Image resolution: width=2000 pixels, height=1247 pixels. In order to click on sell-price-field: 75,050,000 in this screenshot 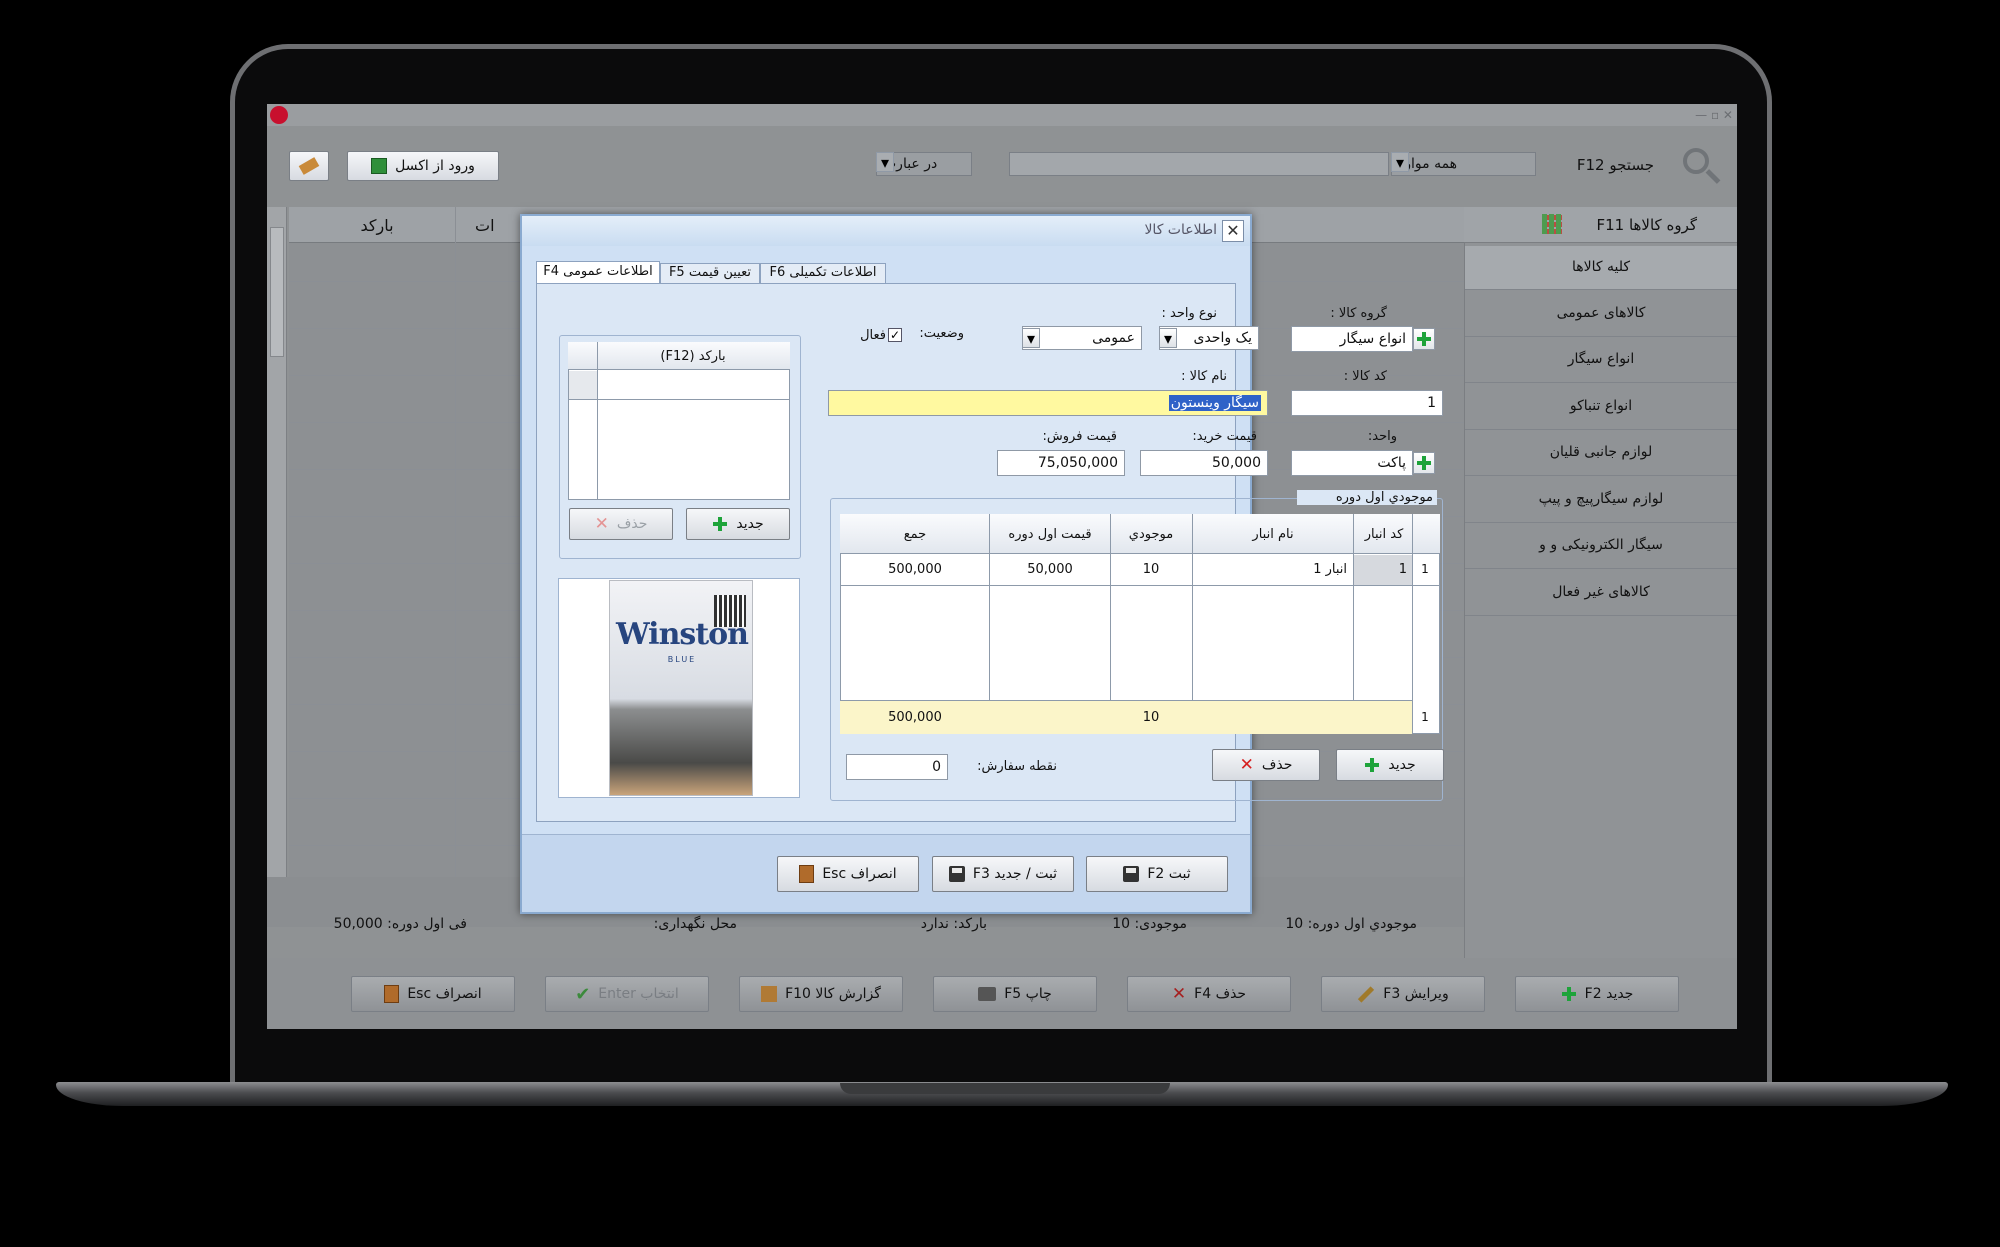, I will do `click(1061, 463)`.